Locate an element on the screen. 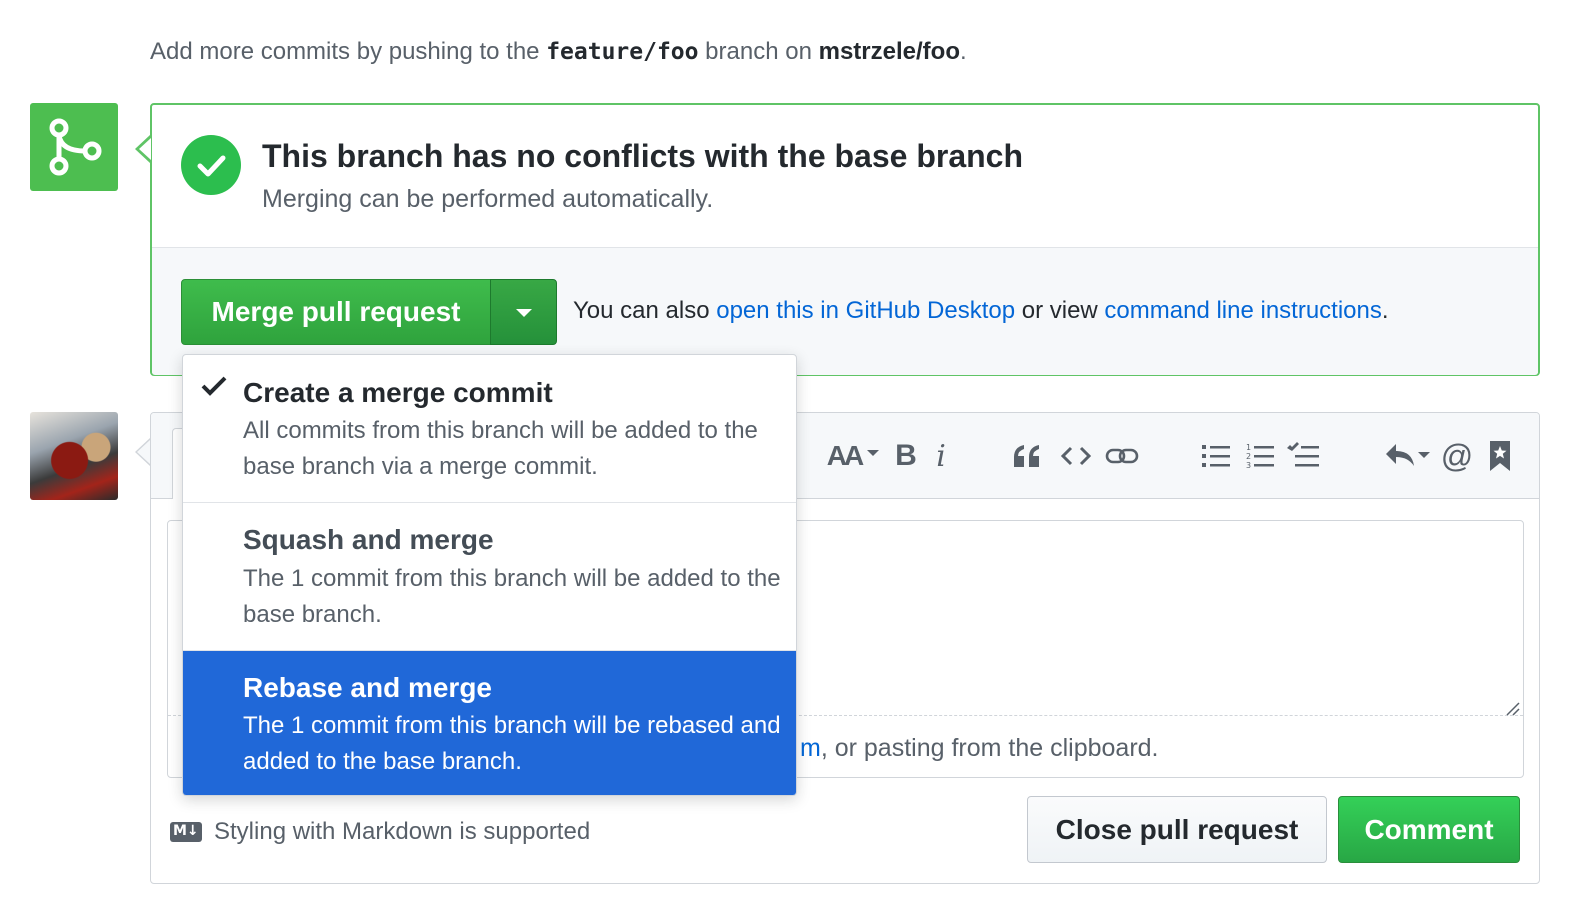 This screenshot has width=1576, height=918. attach-files-hint: m, or pasting from the clipboard. is located at coordinates (979, 748).